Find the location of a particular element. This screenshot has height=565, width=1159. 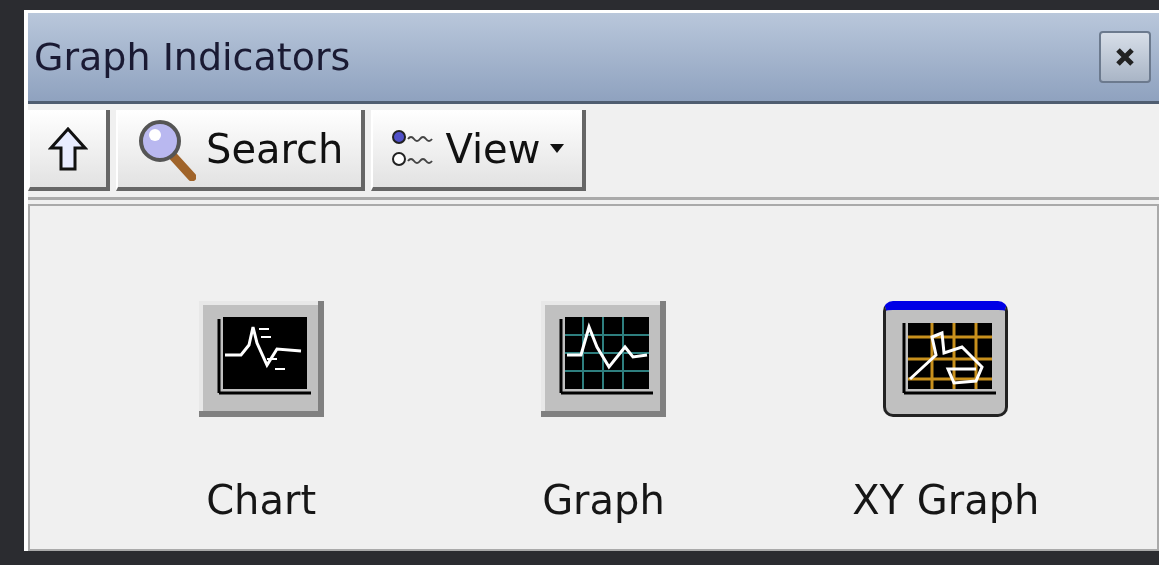

up-button is located at coordinates (69, 150).